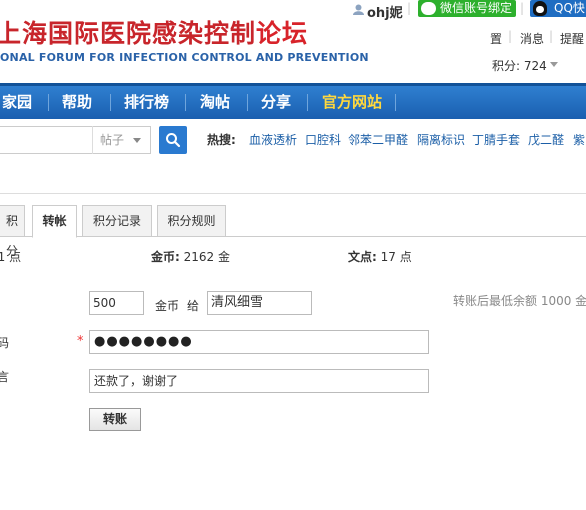 The image size is (586, 510). Describe the element at coordinates (165, 257) in the screenshot. I see `stat-label: 金币:` at that location.